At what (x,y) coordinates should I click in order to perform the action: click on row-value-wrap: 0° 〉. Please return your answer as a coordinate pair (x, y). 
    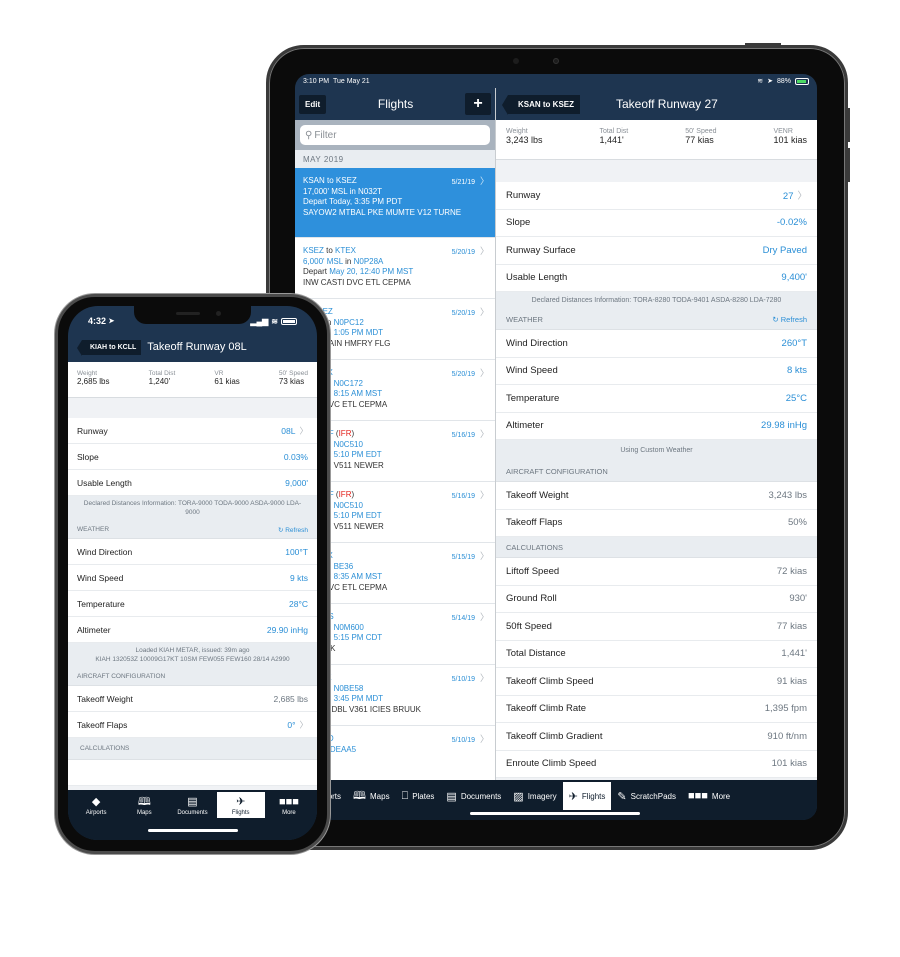
    Looking at the image, I should click on (297, 725).